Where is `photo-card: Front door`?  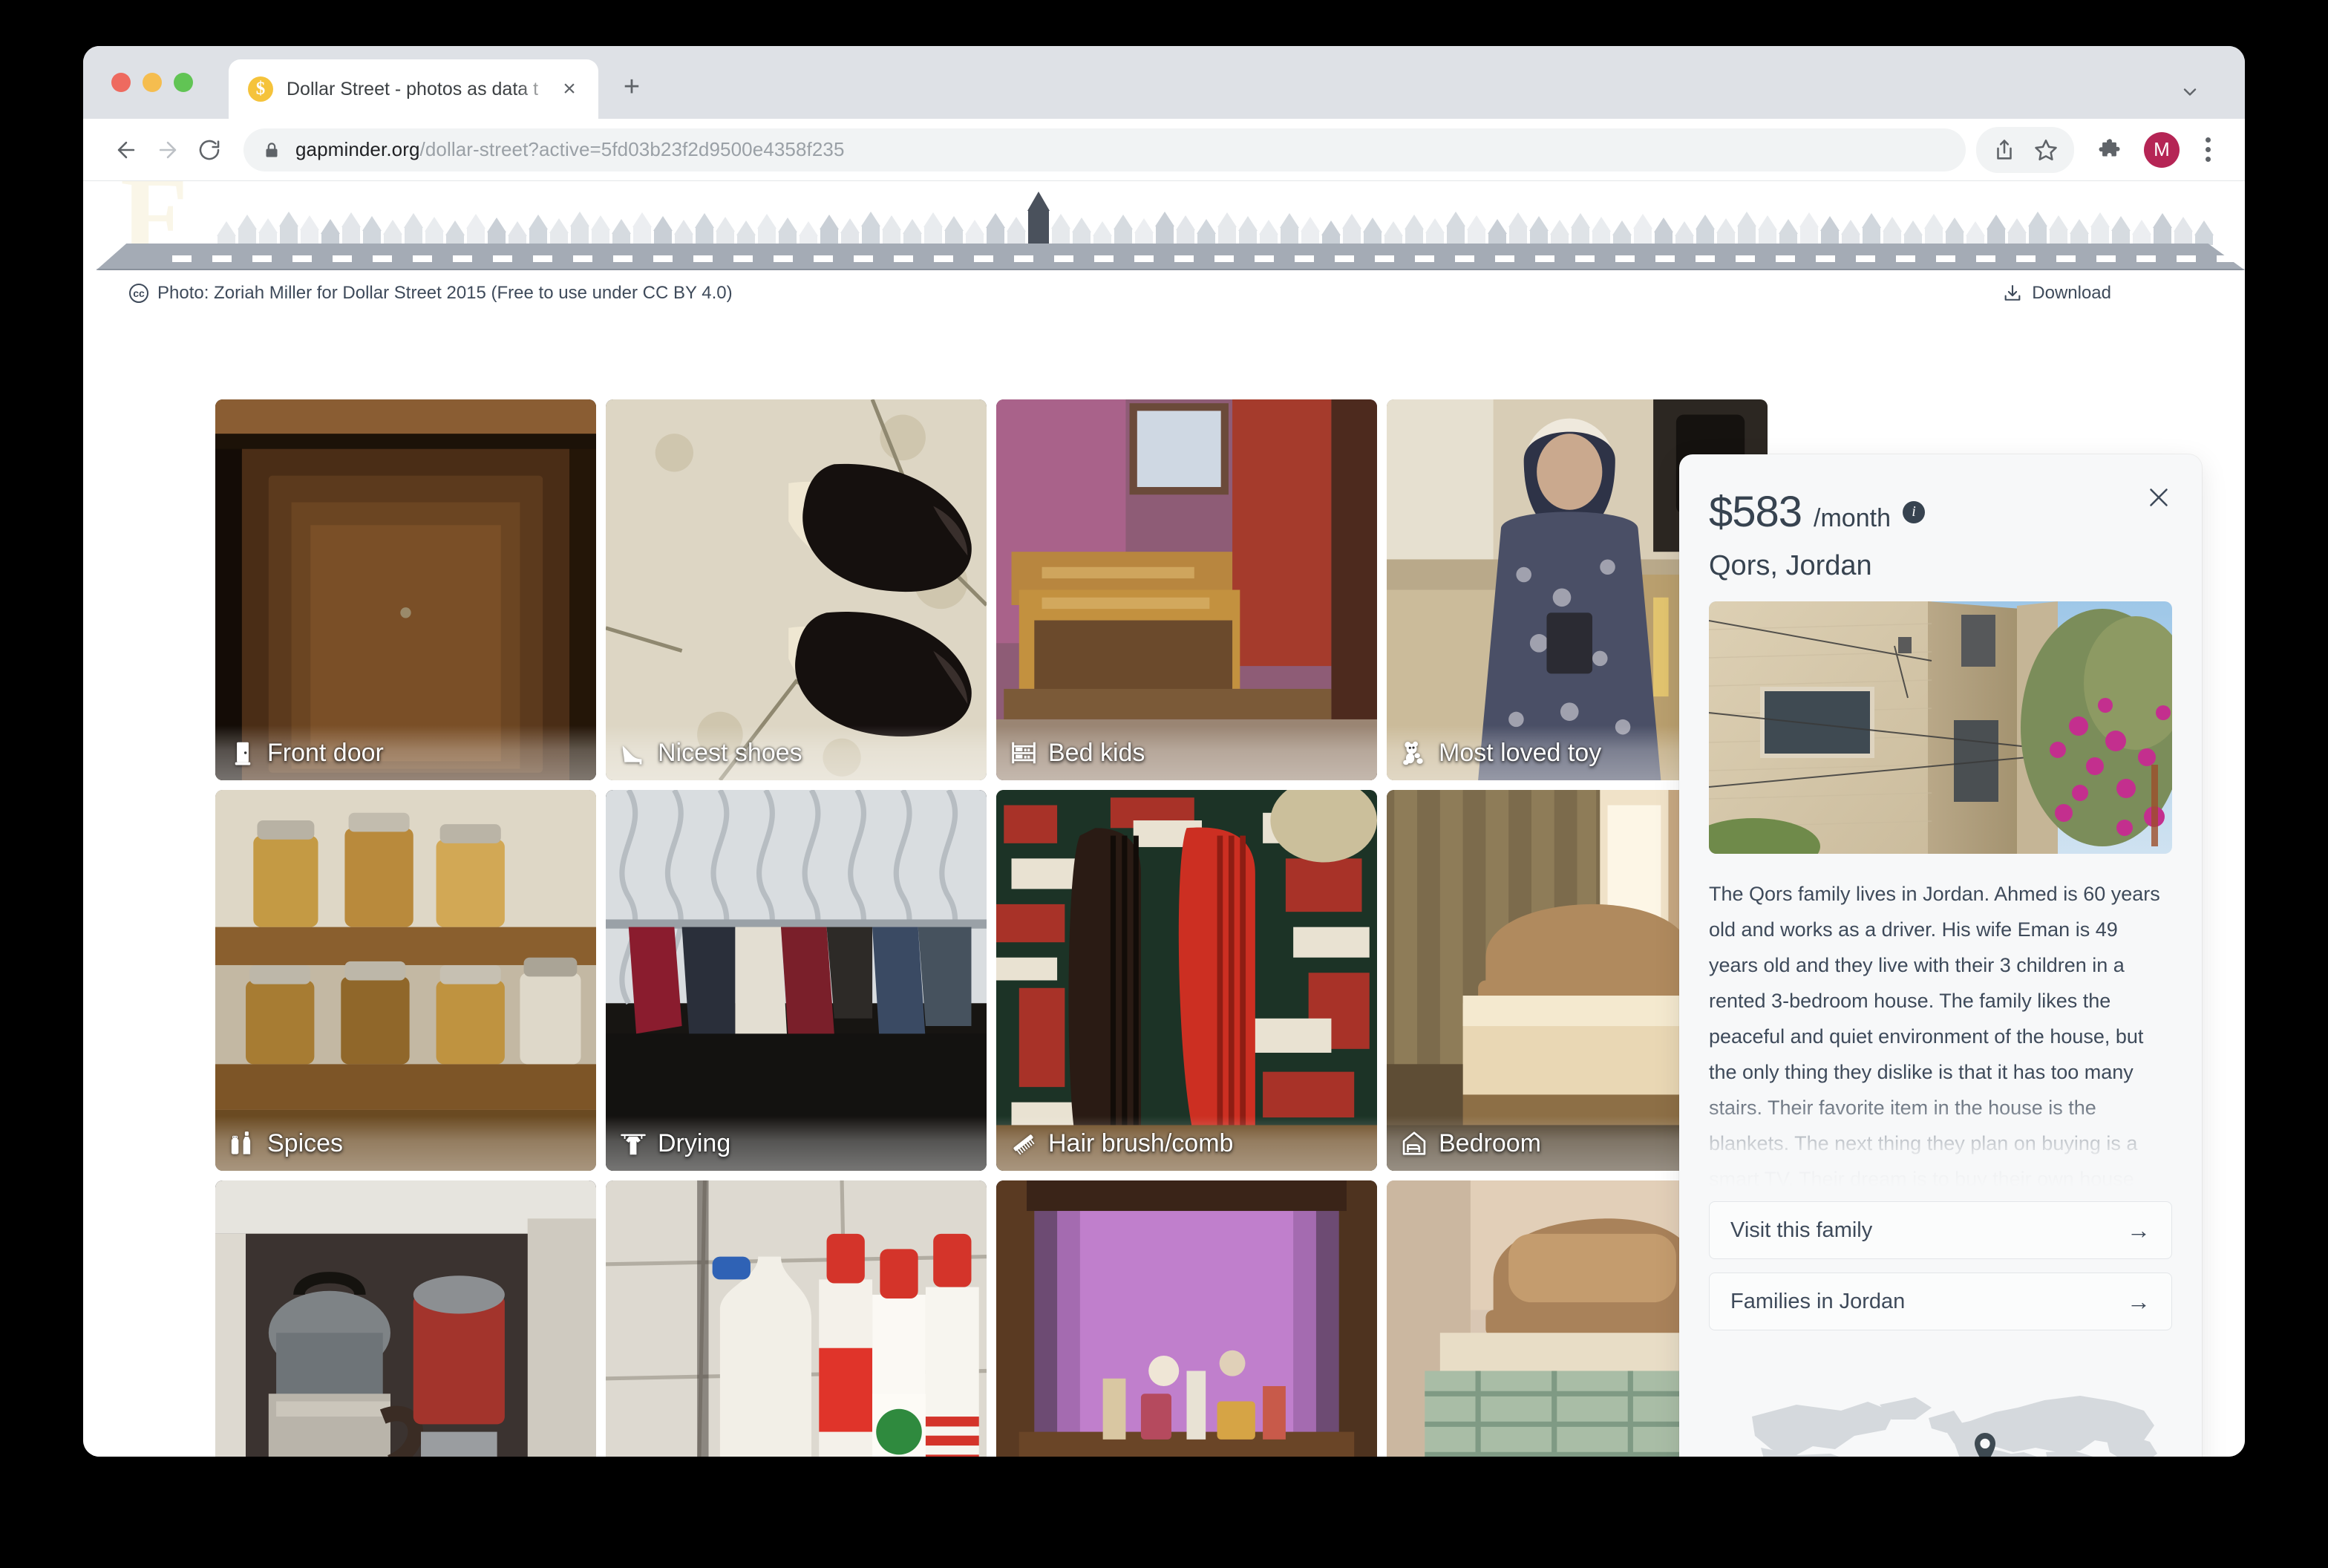
photo-card: Front door is located at coordinates (405, 589).